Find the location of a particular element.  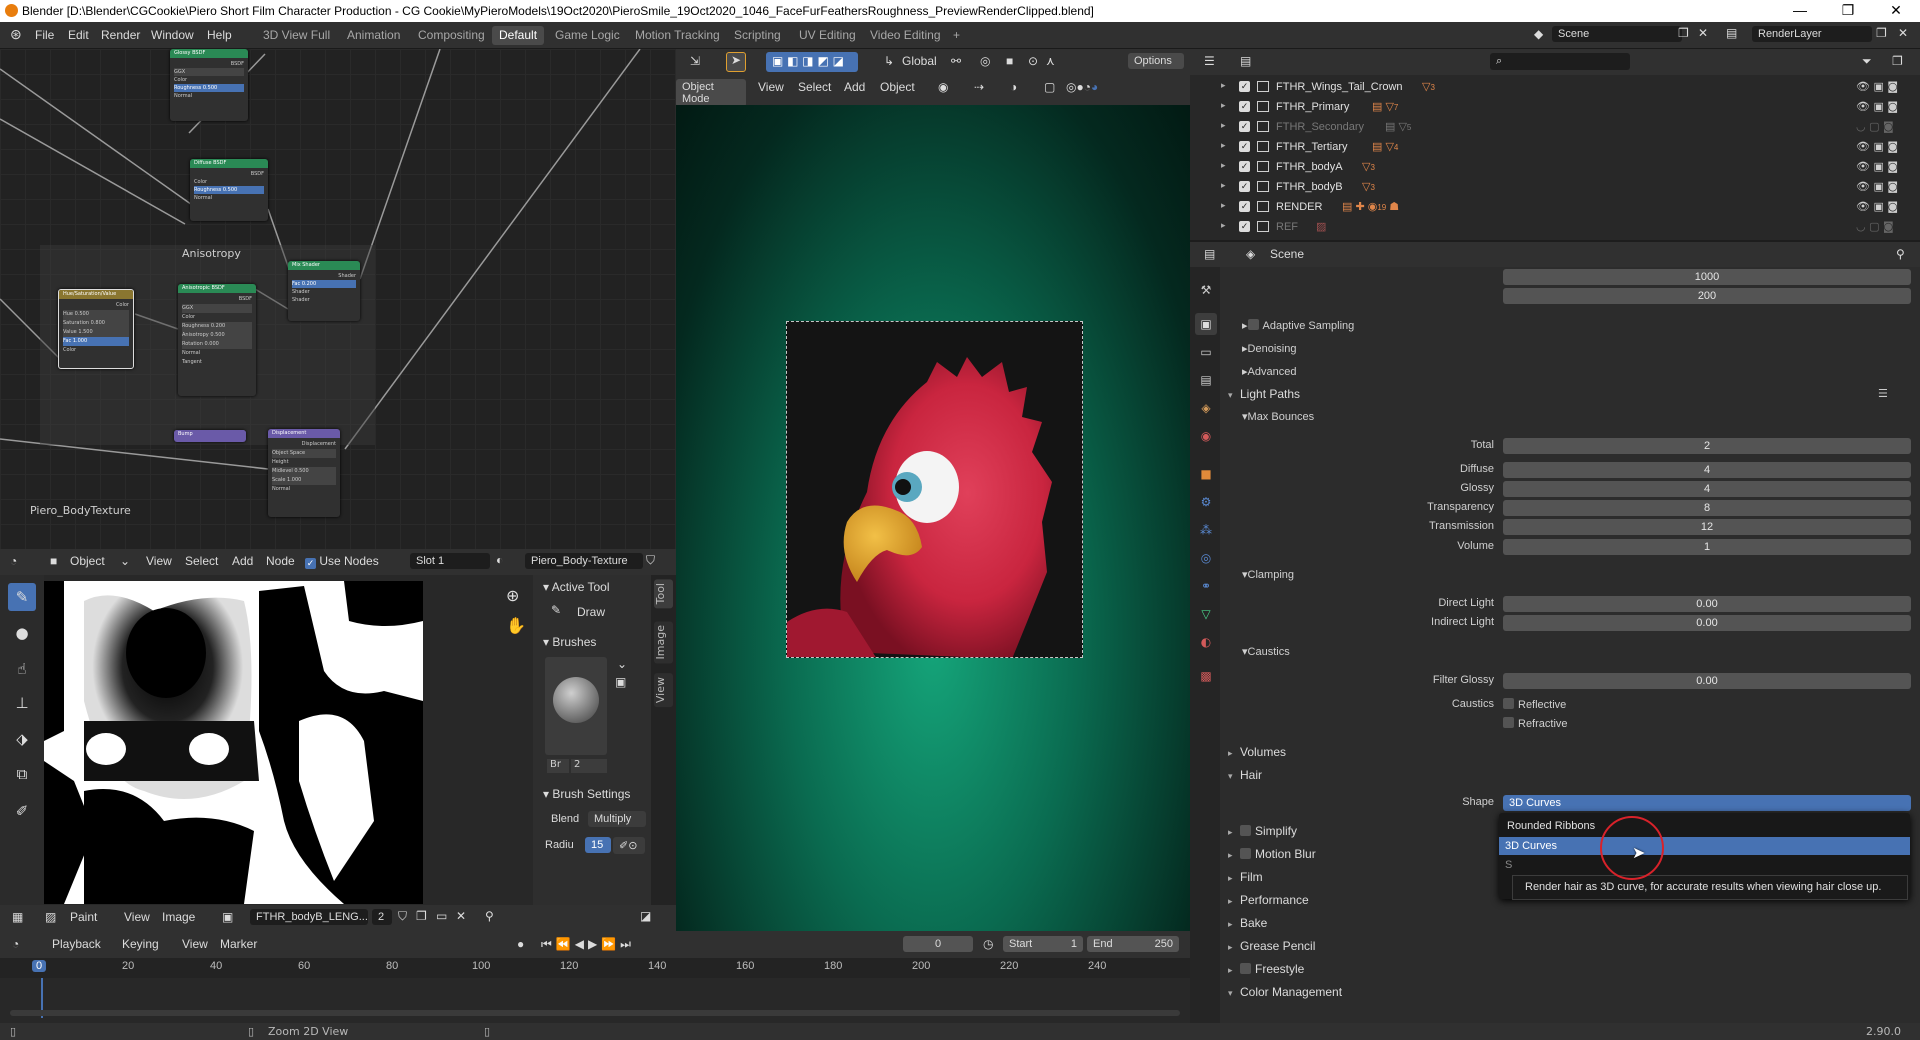

clamping-panel: ▾Clamping is located at coordinates (1268, 574).